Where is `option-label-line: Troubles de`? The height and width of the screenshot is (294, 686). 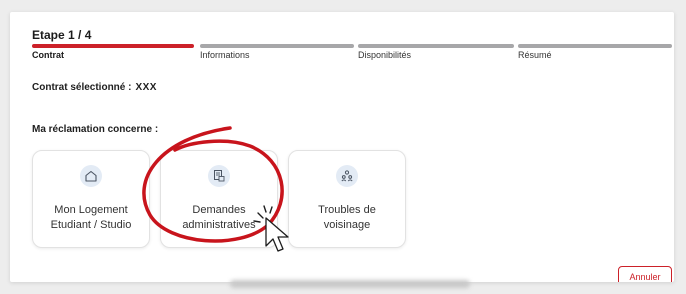 option-label-line: Troubles de is located at coordinates (347, 210).